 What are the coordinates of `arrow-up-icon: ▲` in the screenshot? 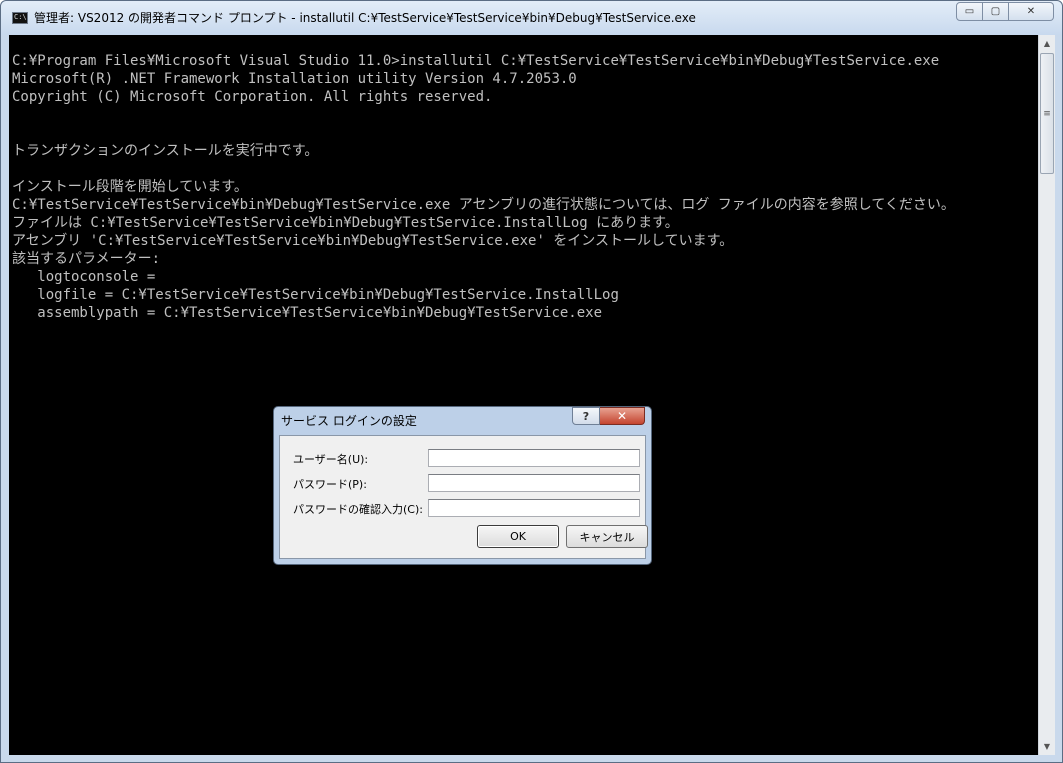 It's located at (1047, 43).